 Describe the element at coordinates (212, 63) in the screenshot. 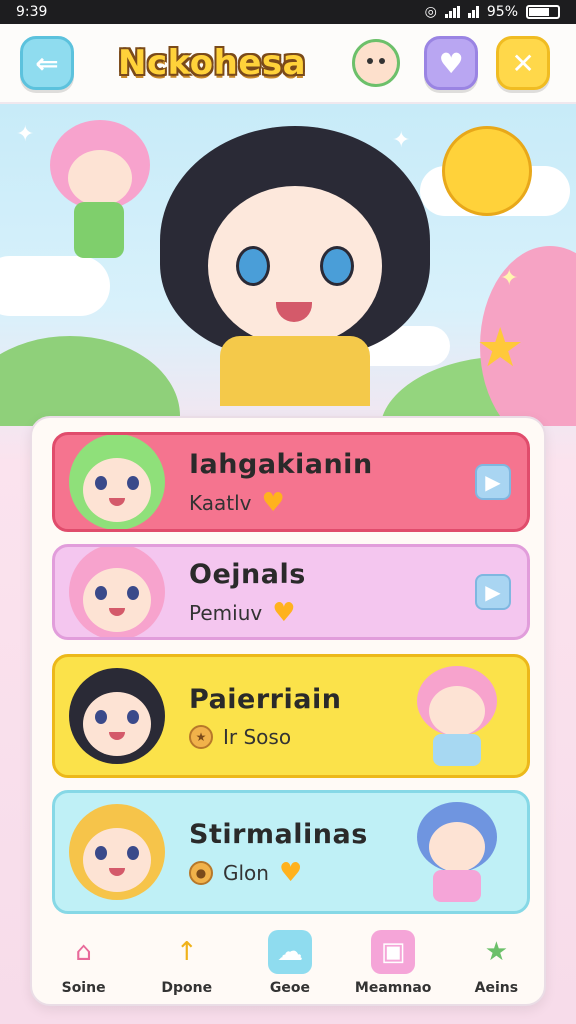

I see `app-title: Nckohesa` at that location.